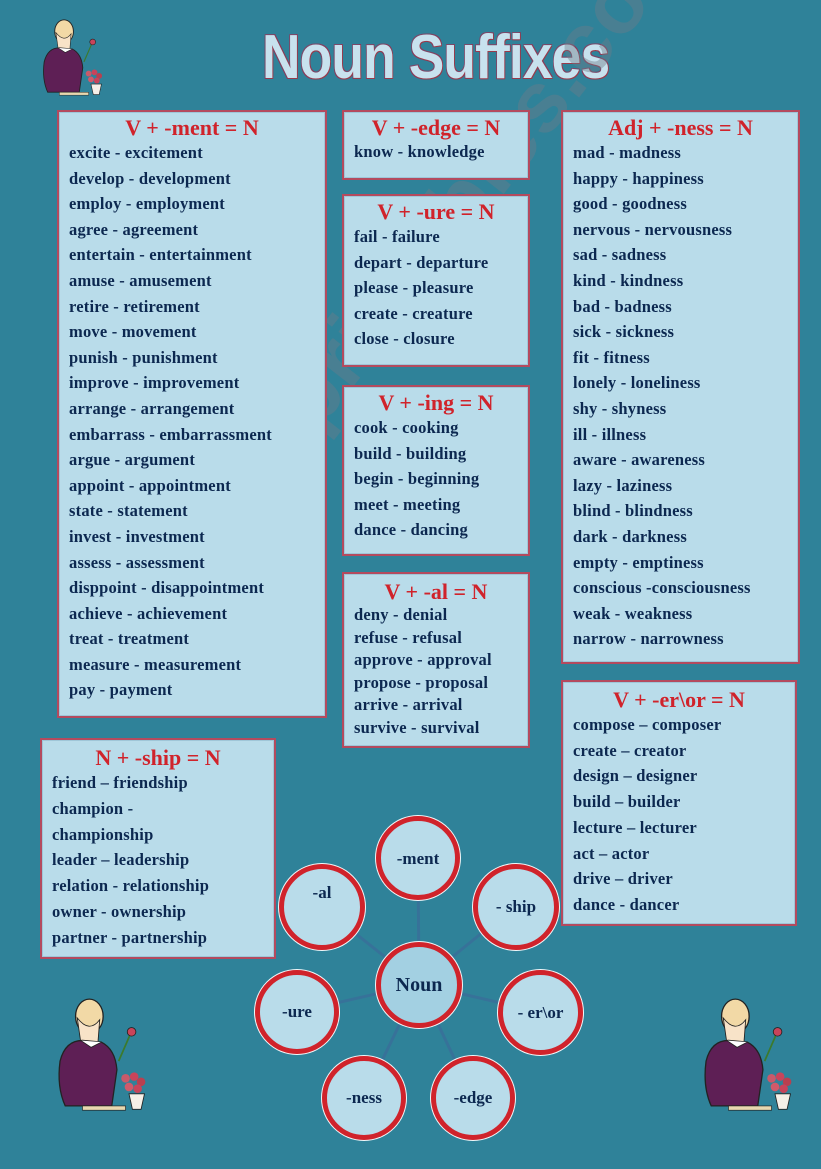 The width and height of the screenshot is (821, 1169). I want to click on word-pair-row: embarrass - embarrassment, so click(170, 434).